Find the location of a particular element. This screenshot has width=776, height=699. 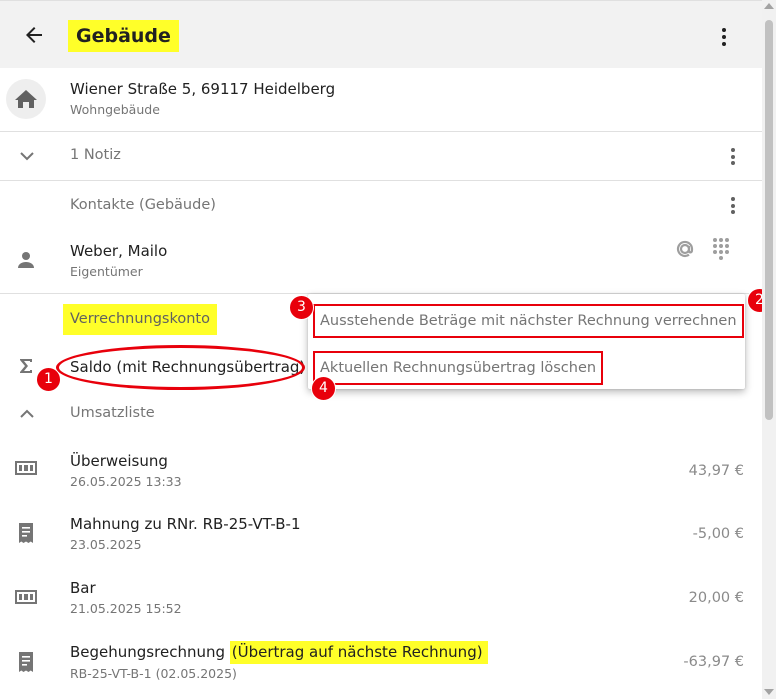

annotation-ellipse is located at coordinates (180, 367).